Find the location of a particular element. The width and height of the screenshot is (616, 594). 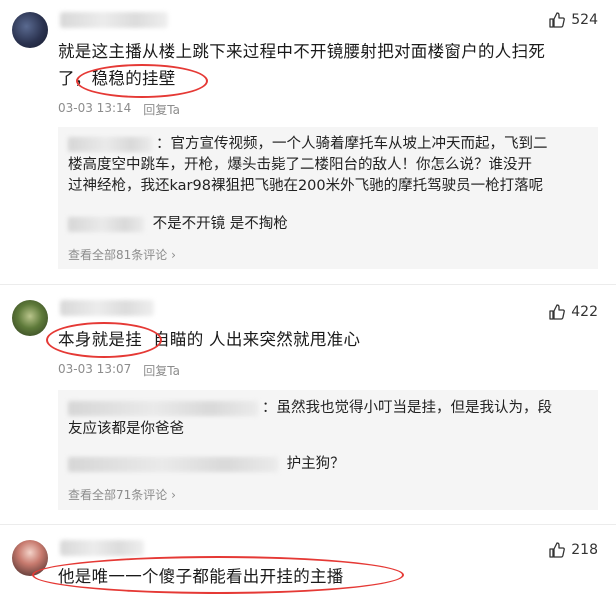

timestamp: 03-03 13:07 is located at coordinates (95, 369).